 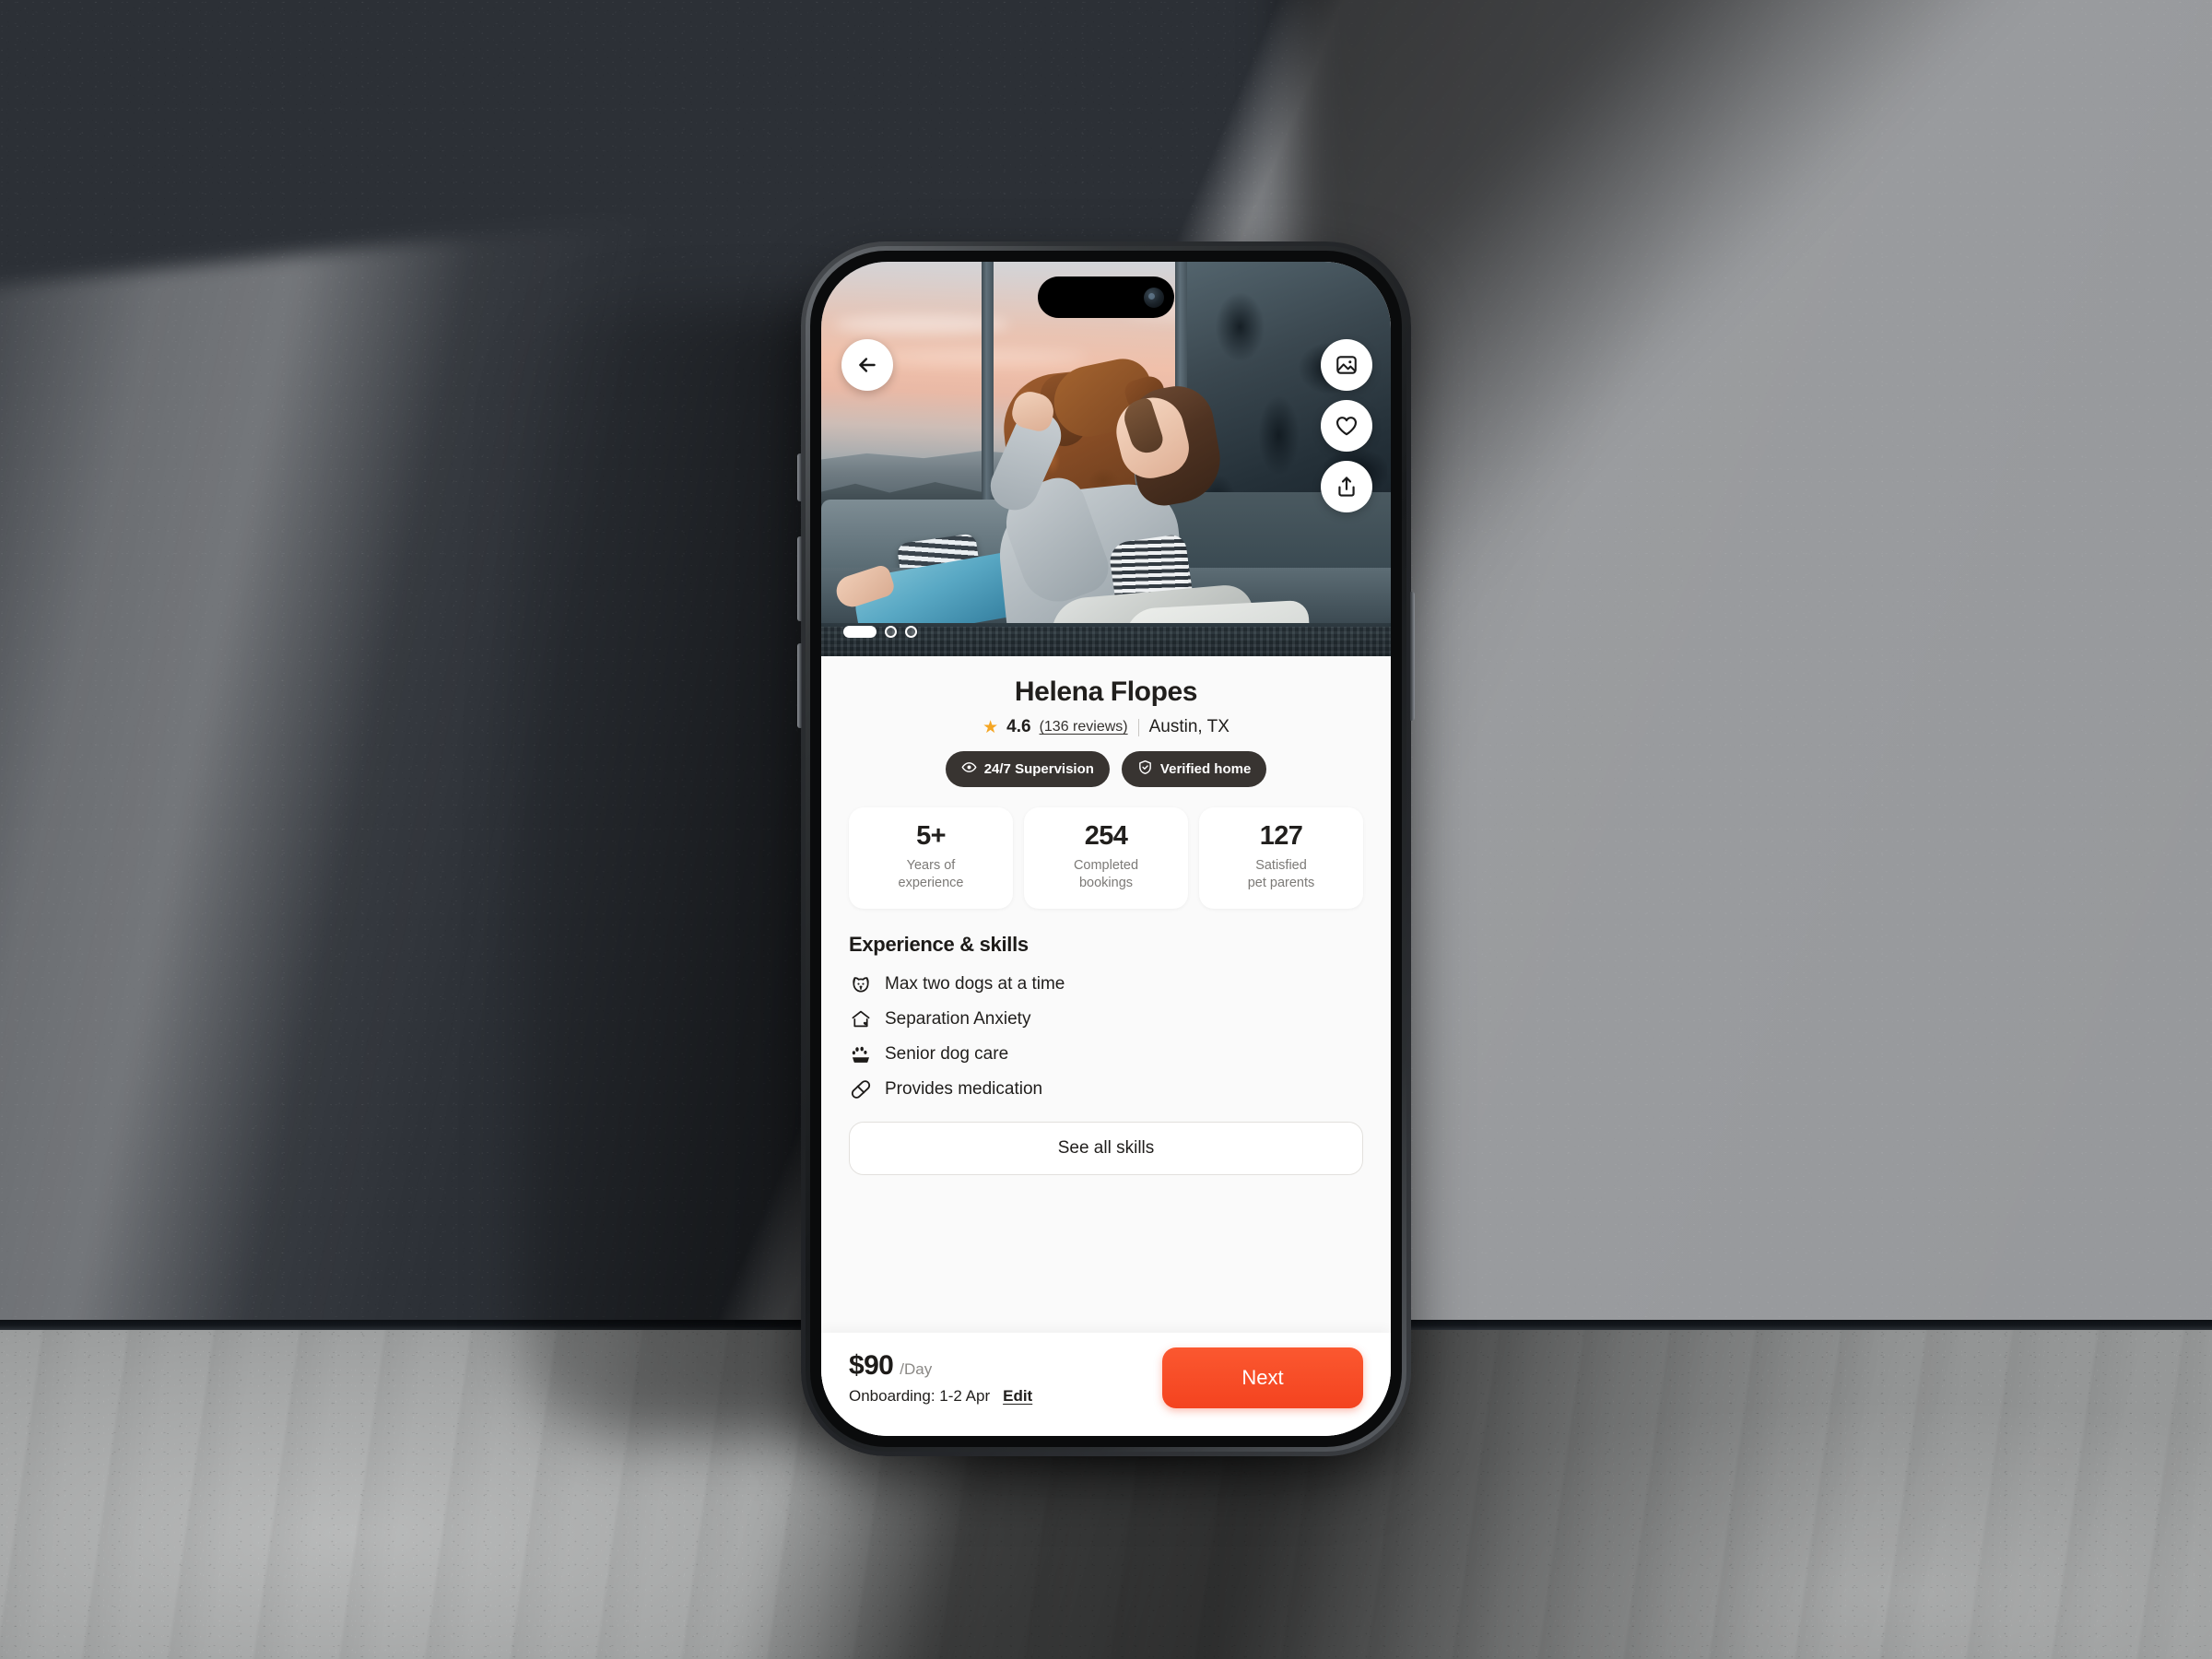 What do you see at coordinates (861, 1054) in the screenshot?
I see `dog-bowl-icon` at bounding box center [861, 1054].